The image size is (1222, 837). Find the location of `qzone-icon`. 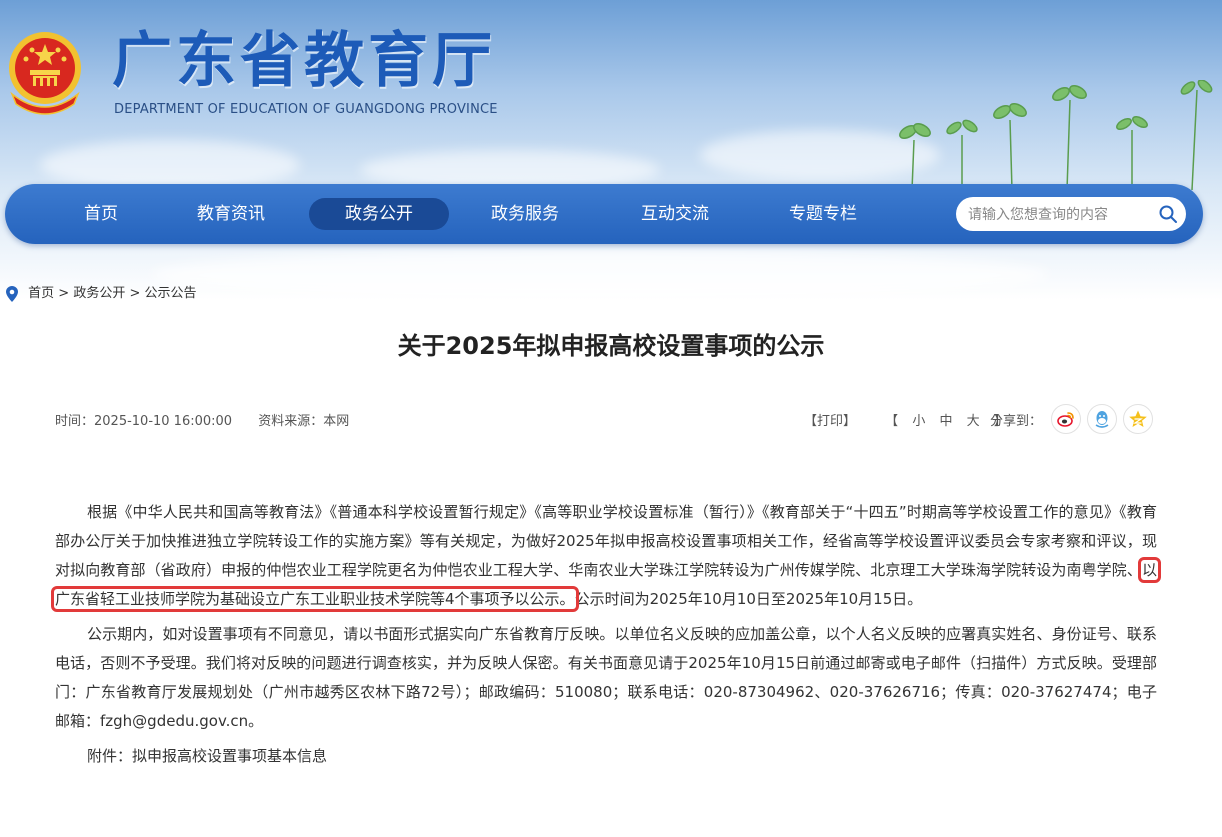

qzone-icon is located at coordinates (1138, 419).